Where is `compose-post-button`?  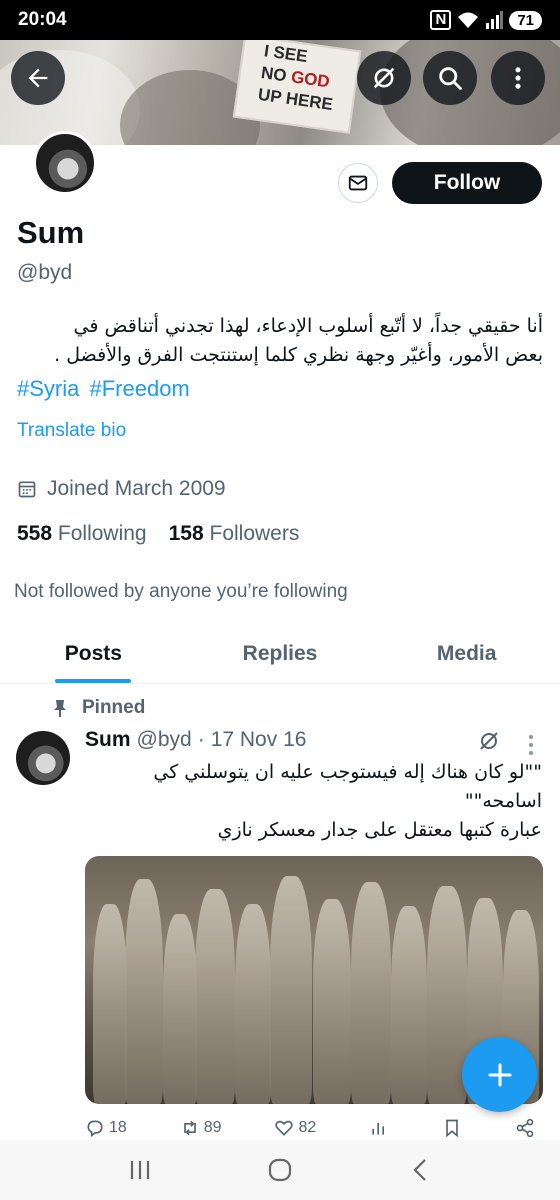 compose-post-button is located at coordinates (499, 1074).